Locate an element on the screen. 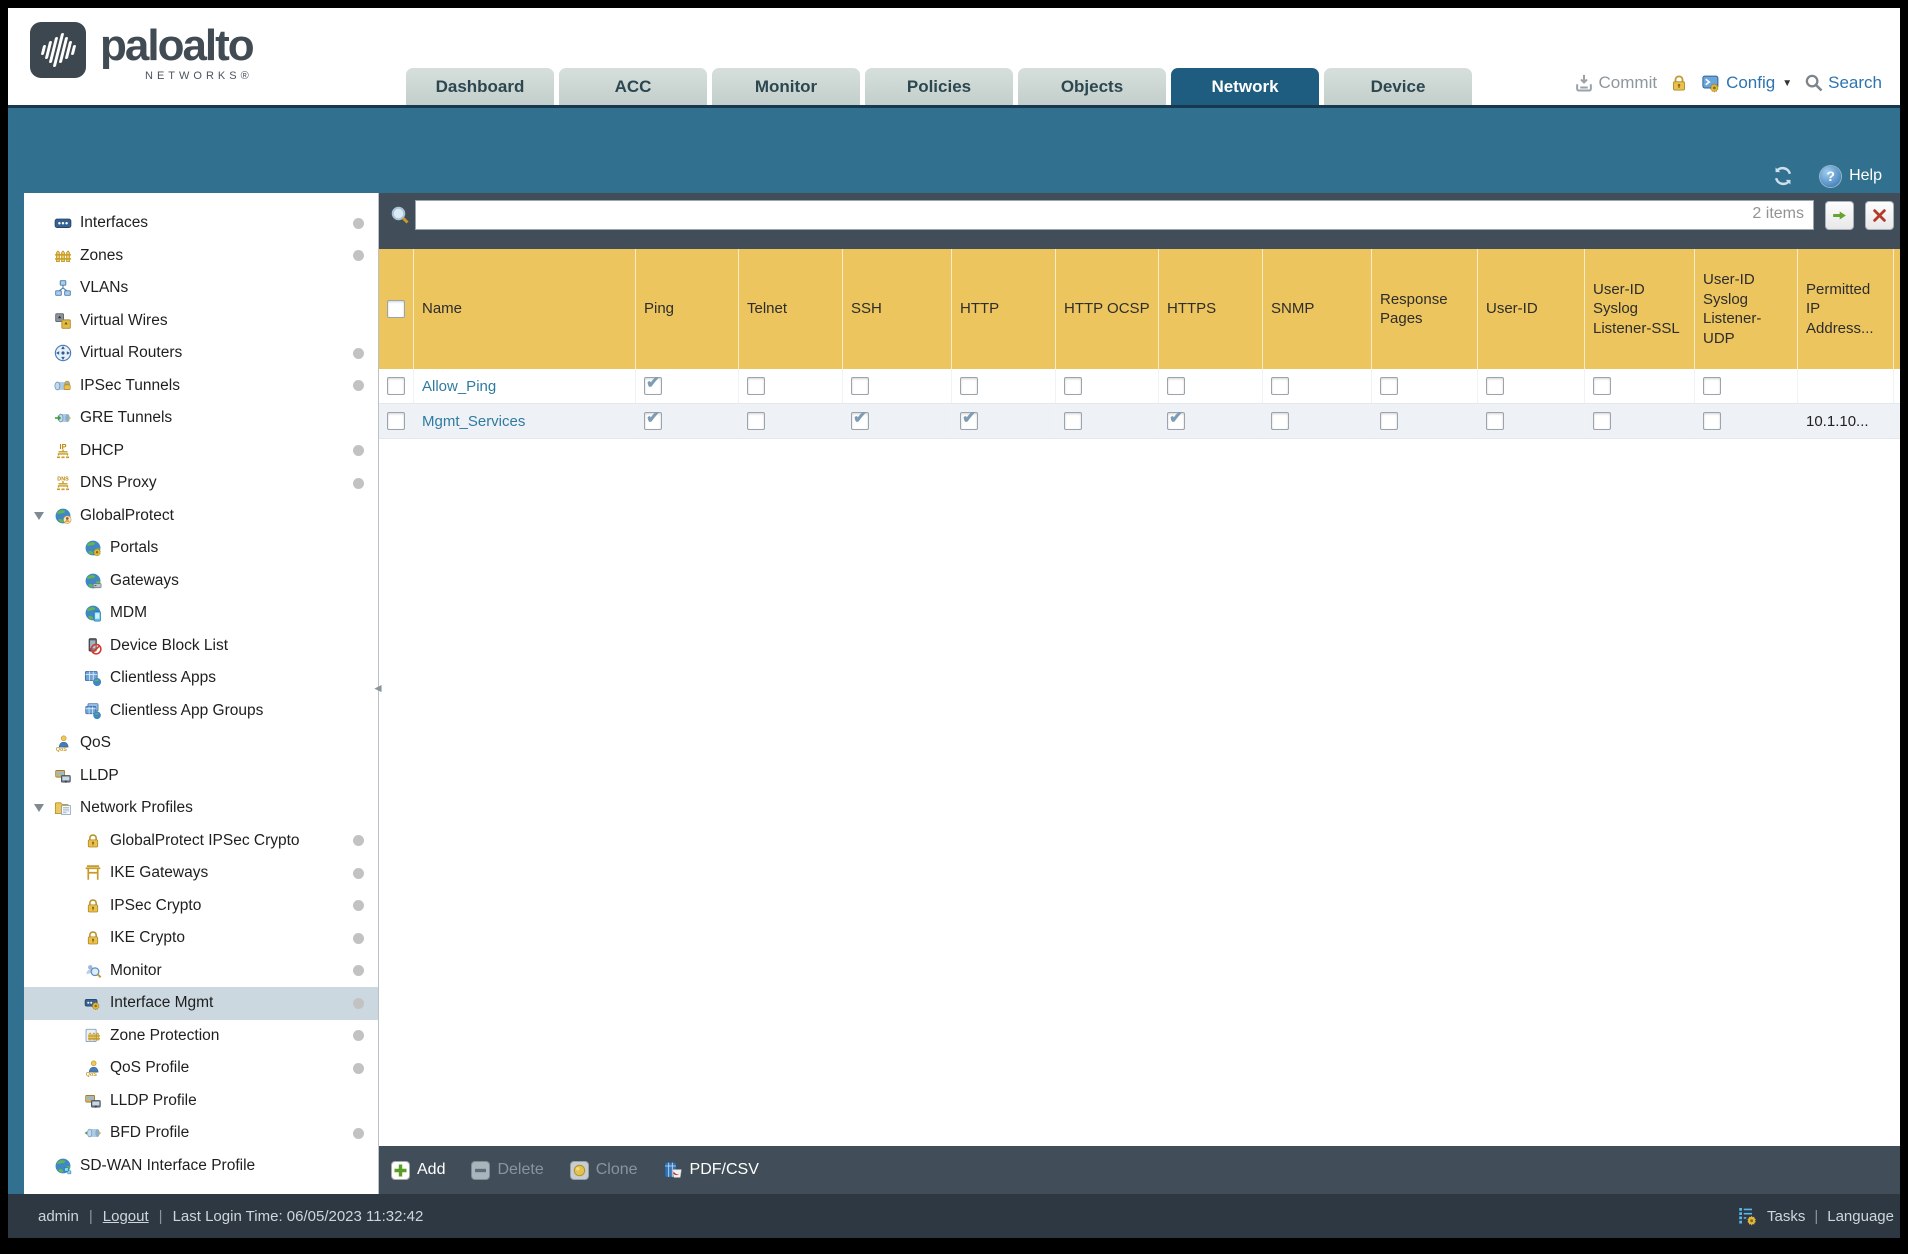  sidebar-item-monitor: Monitor is located at coordinates (201, 971).